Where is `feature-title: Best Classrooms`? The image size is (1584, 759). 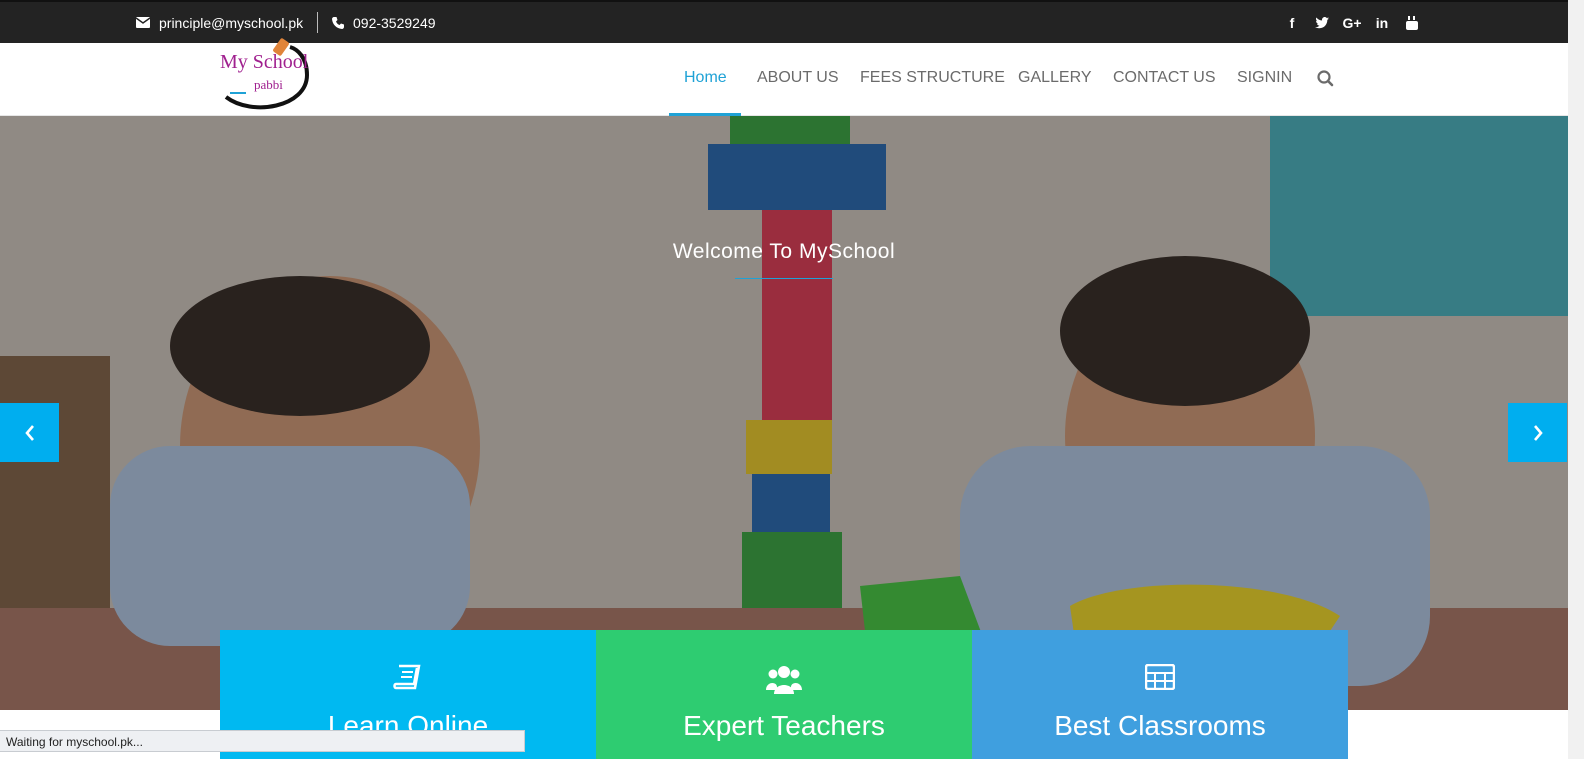
feature-title: Best Classrooms is located at coordinates (1160, 725).